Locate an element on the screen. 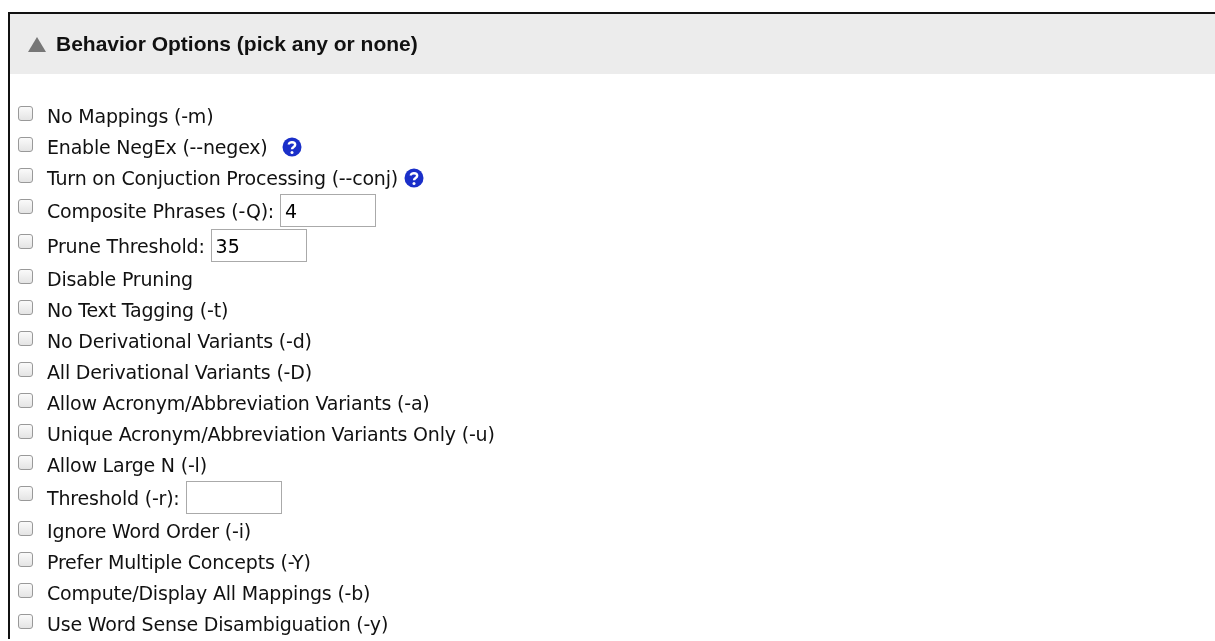 This screenshot has height=641, width=1215. option-label: Allow Large N (-l) is located at coordinates (127, 464).